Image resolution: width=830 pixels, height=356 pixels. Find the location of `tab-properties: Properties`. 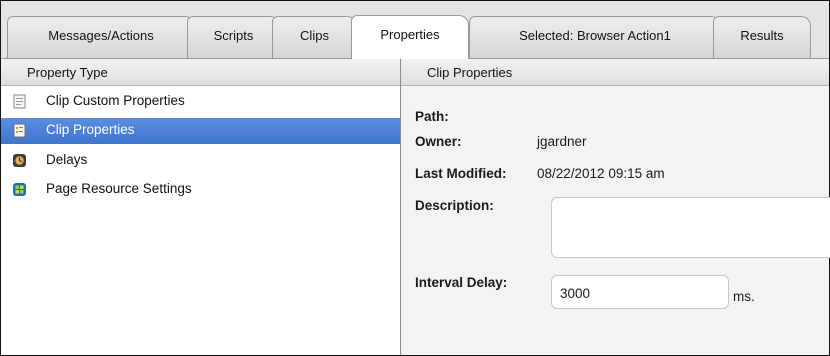

tab-properties: Properties is located at coordinates (410, 37).